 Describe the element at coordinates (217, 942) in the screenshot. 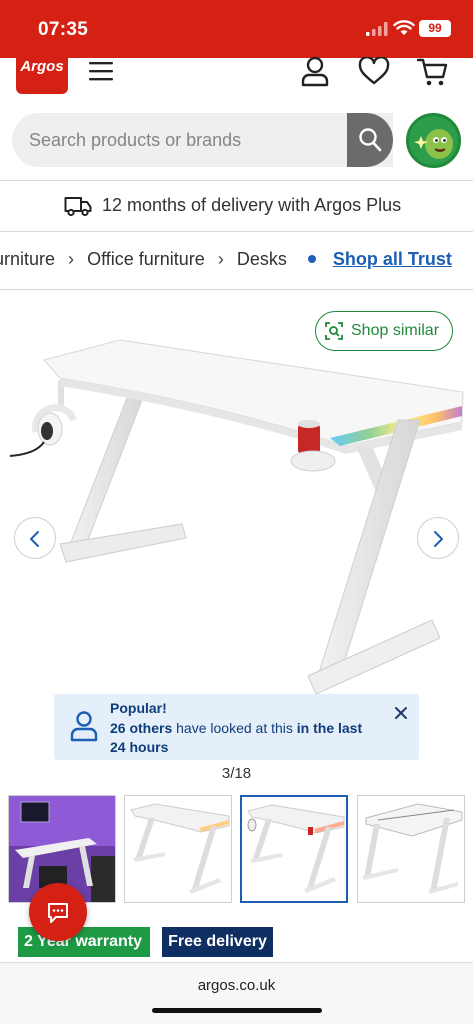

I see `free-delivery-badge: Free delivery` at that location.